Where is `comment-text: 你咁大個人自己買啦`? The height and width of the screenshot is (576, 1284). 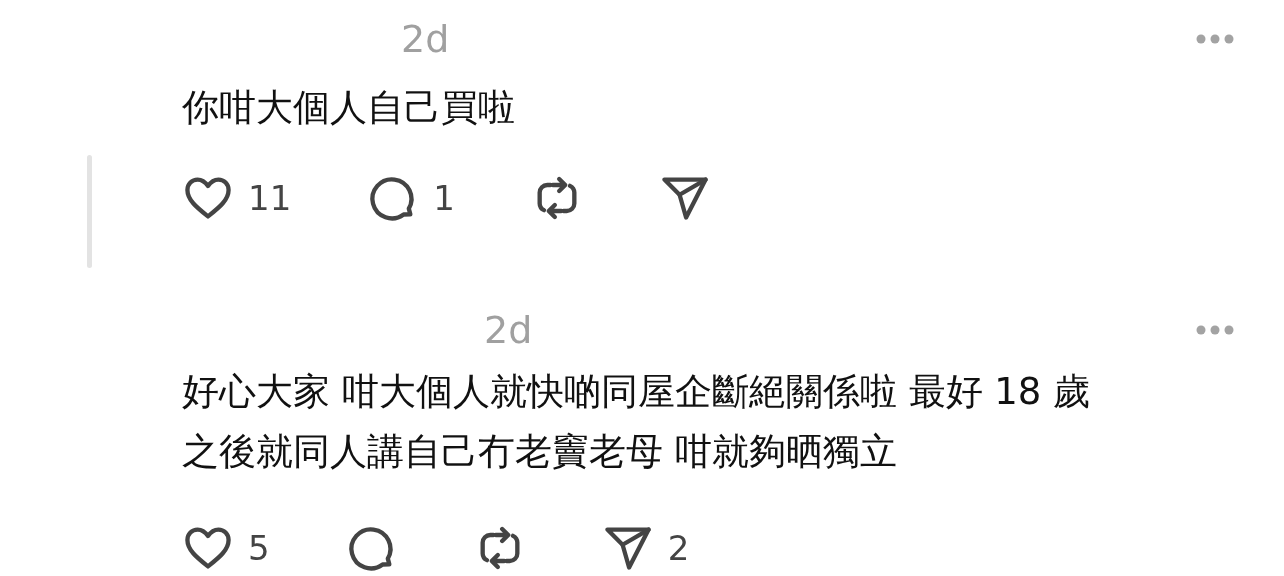
comment-text: 你咁大個人自己買啦 is located at coordinates (349, 108).